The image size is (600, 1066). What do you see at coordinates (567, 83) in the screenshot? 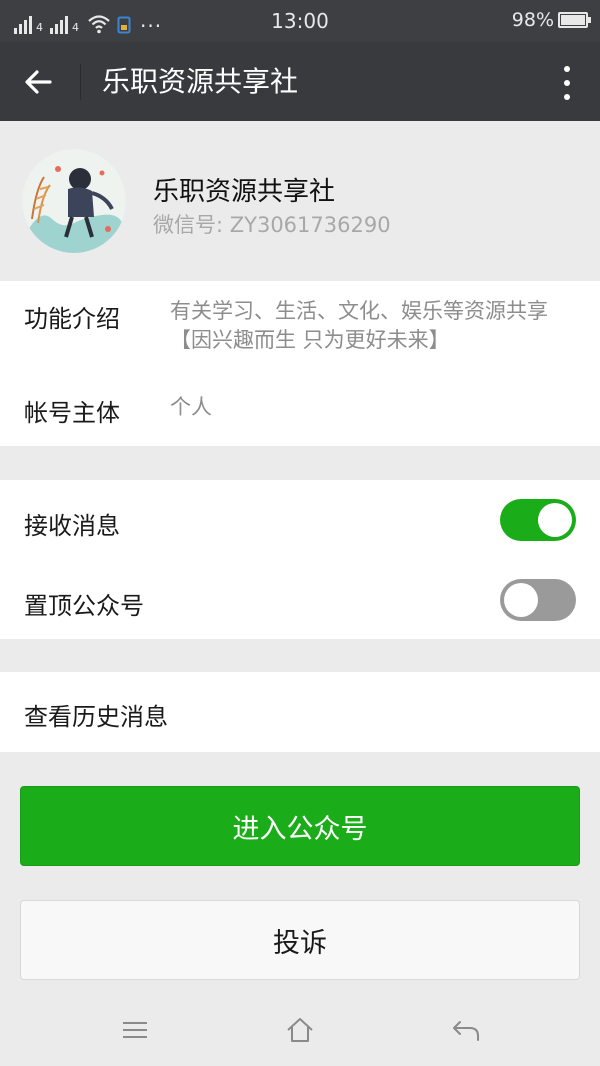
I see `more-vertical-icon` at bounding box center [567, 83].